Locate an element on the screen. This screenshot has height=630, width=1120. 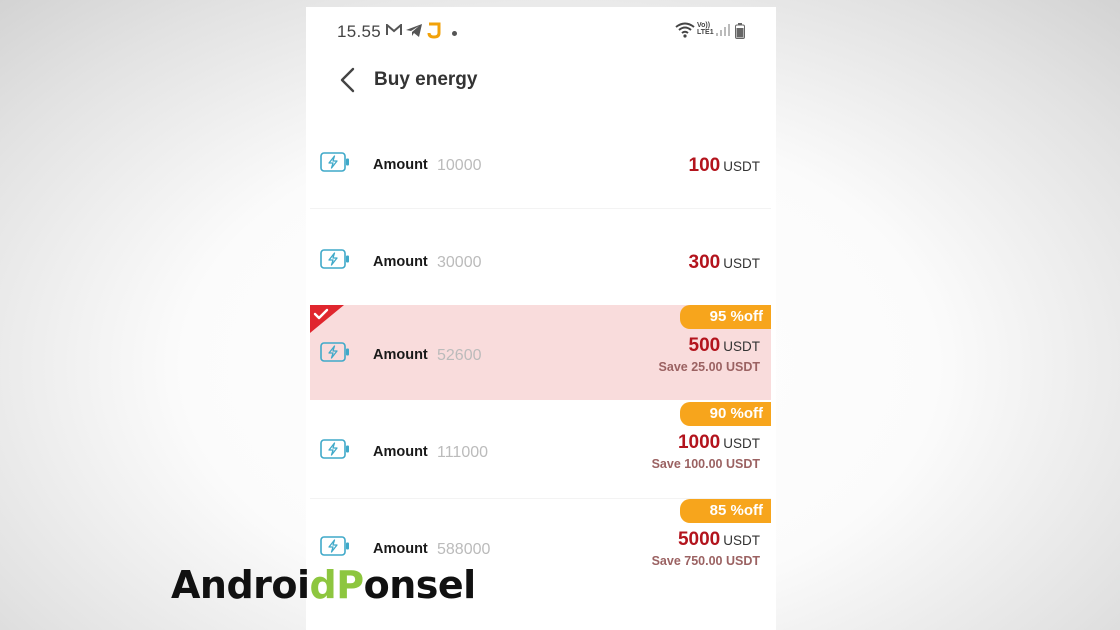
volte-icon: Vo)) LTE1 is located at coordinates (705, 29).